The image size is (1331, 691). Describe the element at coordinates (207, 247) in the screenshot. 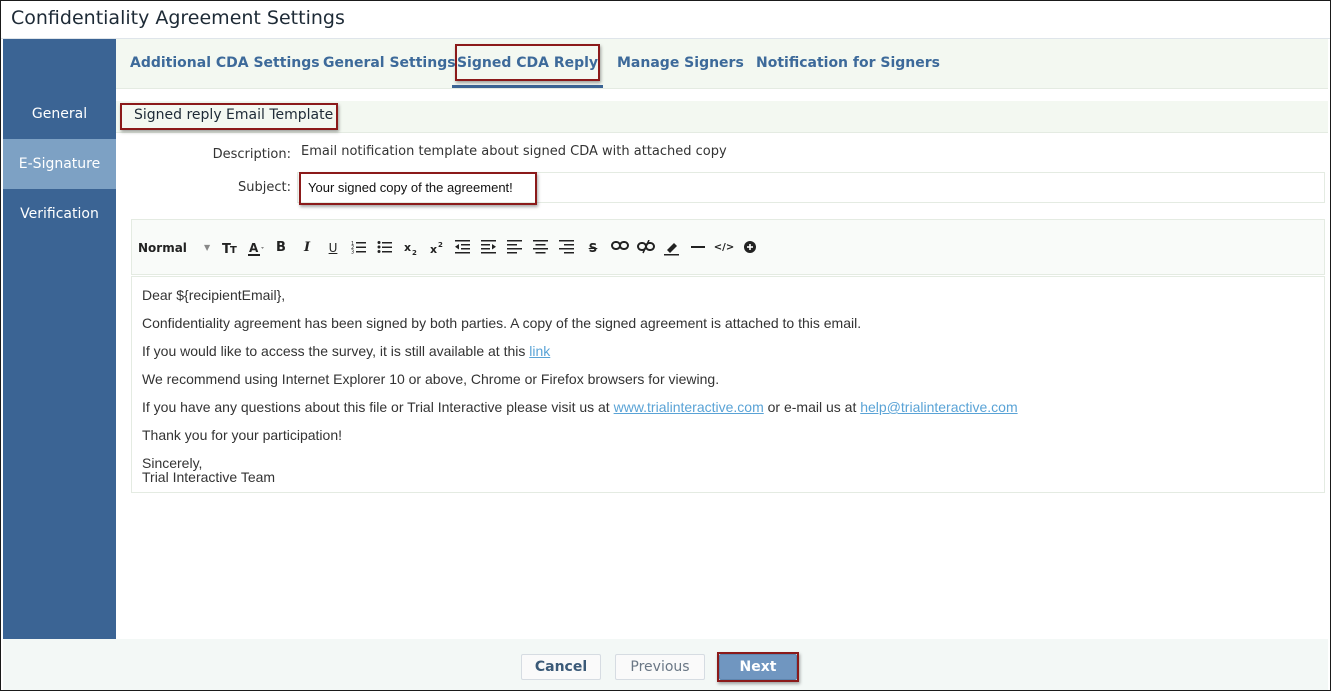

I see `chevron-down-icon: ▼` at that location.